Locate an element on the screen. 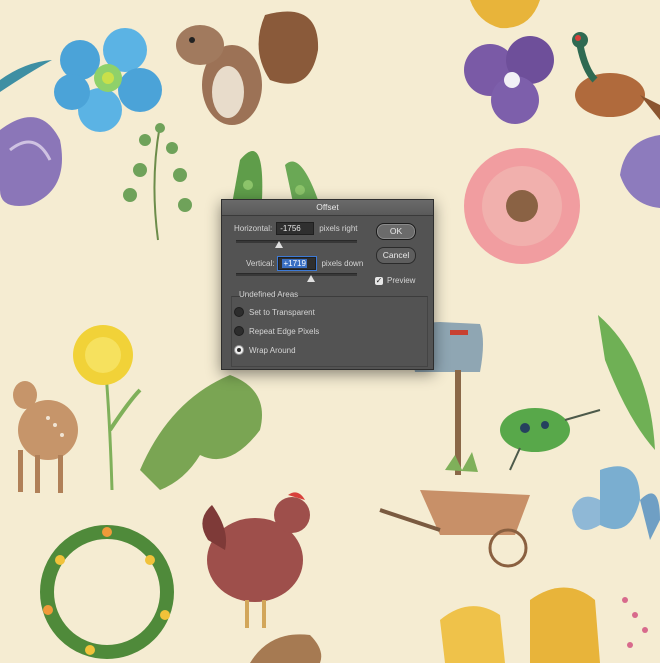 The width and height of the screenshot is (660, 663). vertical-slider-track is located at coordinates (296, 274).